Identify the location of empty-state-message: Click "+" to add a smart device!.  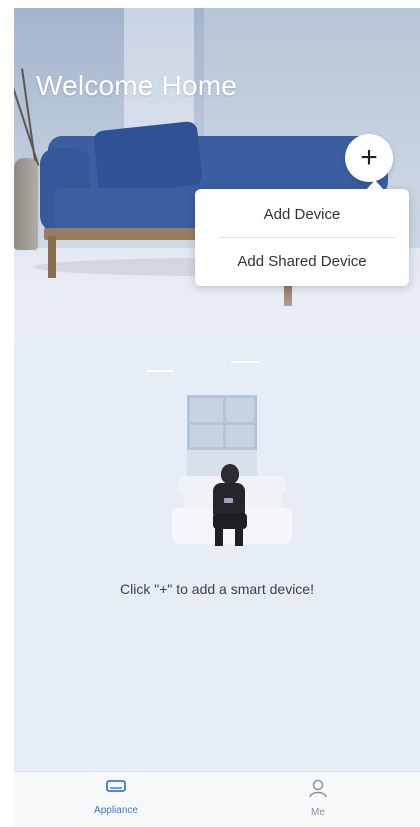
(217, 589).